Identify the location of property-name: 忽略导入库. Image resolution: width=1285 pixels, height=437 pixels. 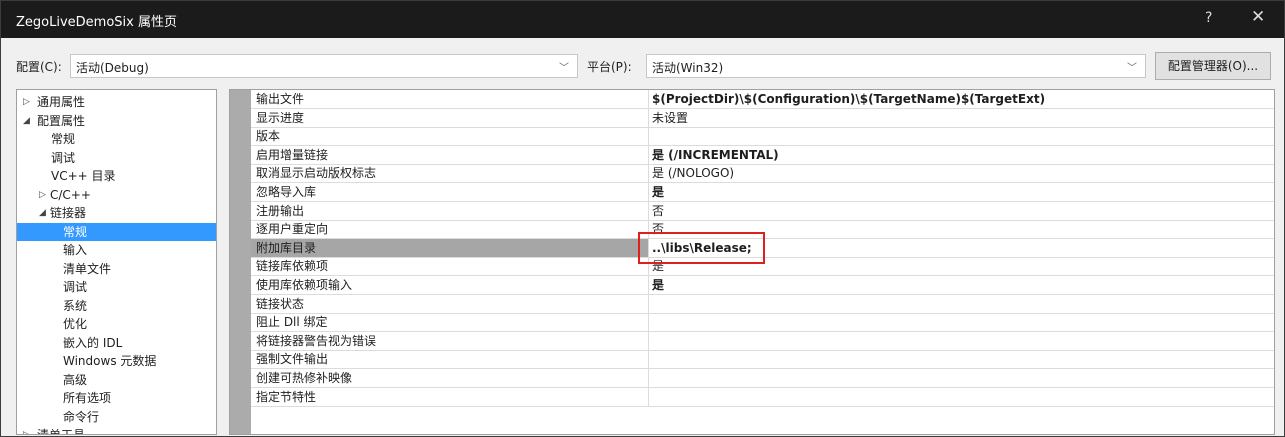
(450, 192).